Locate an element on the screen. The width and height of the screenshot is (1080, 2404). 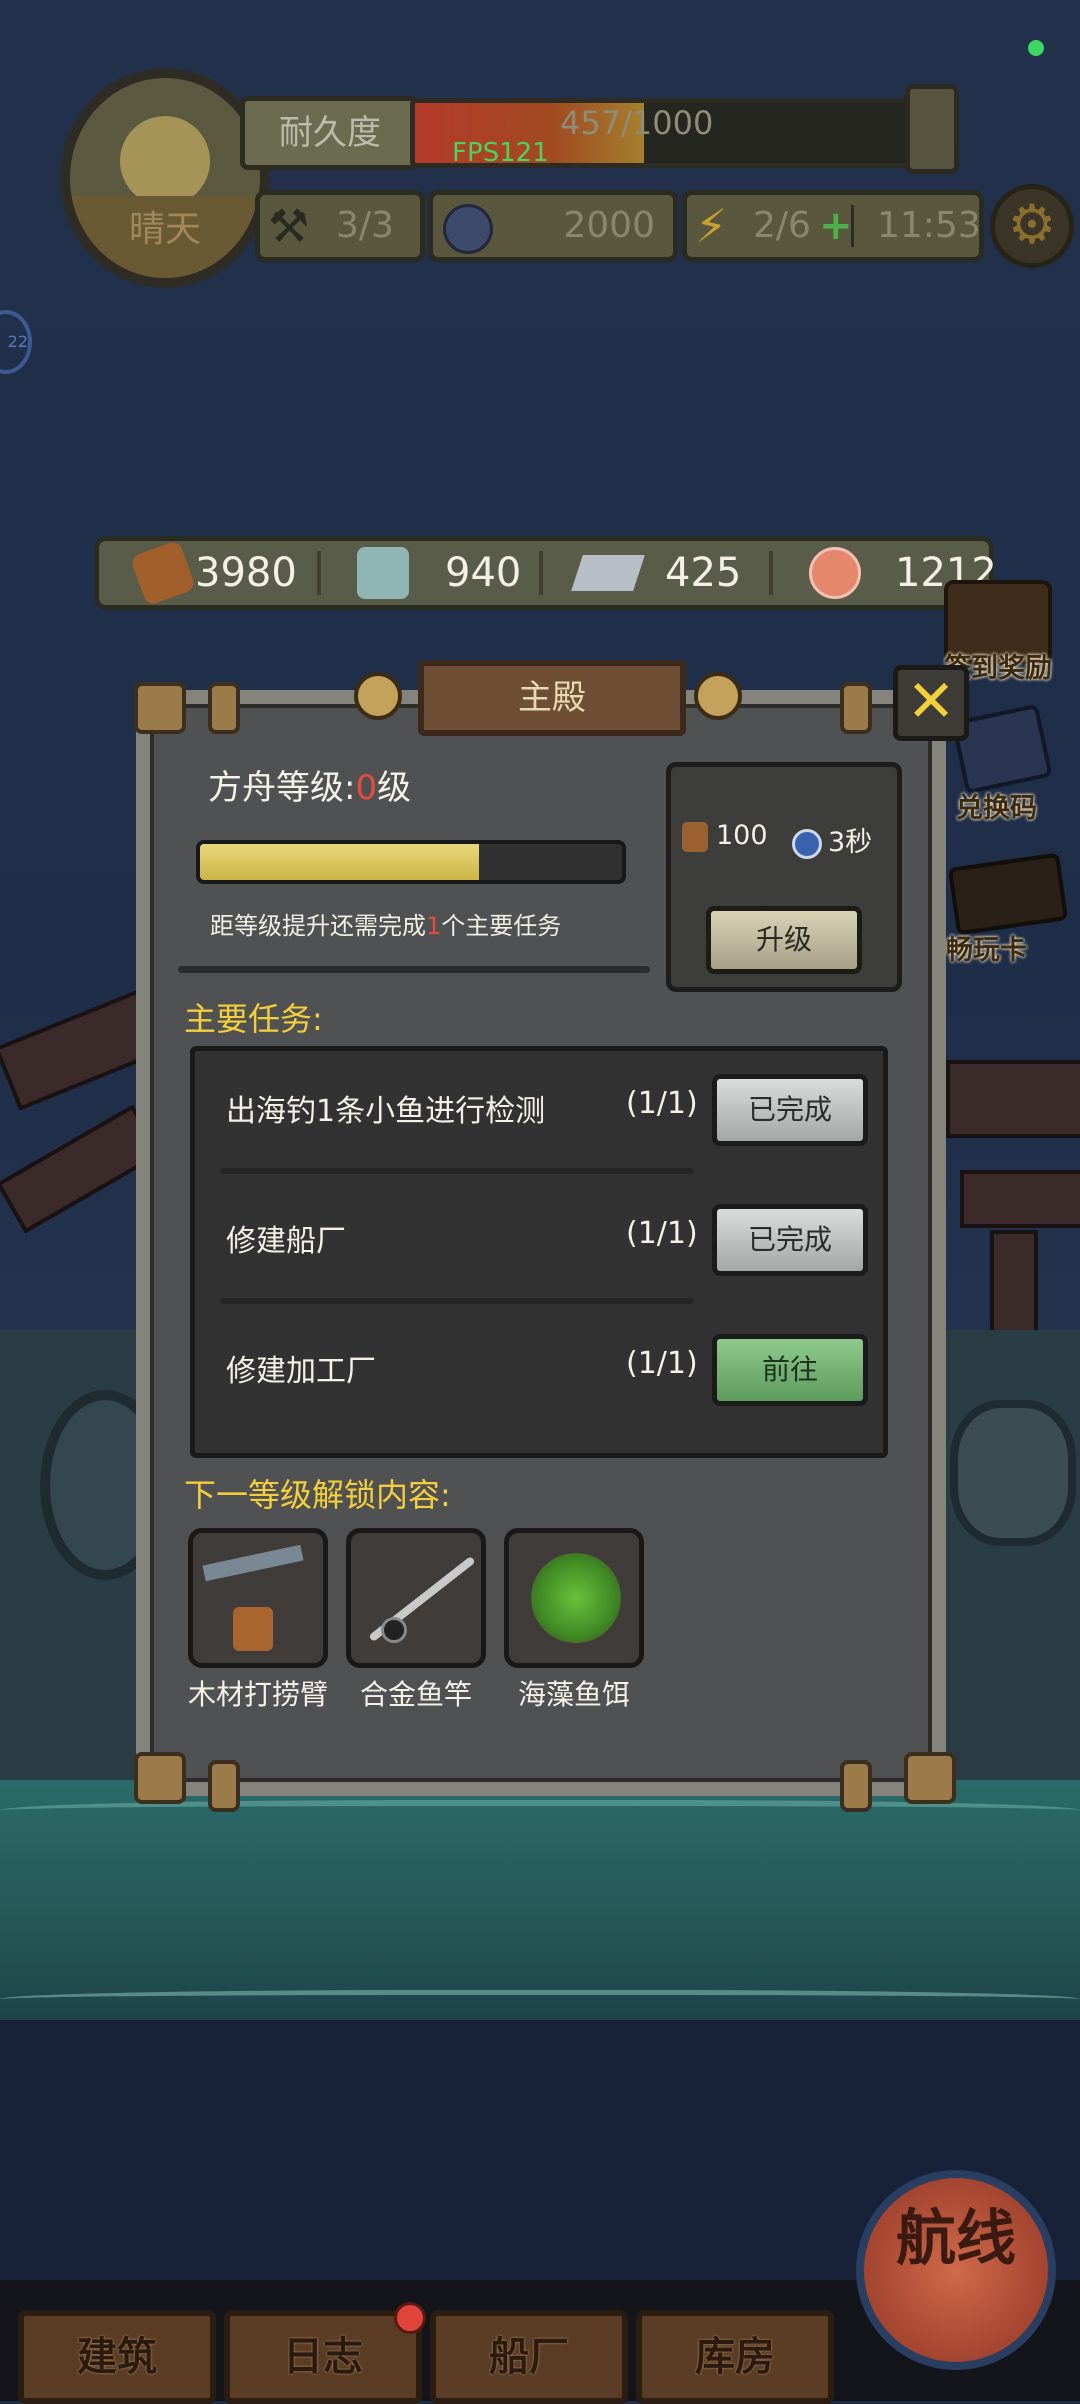
level-hint-count: 1 is located at coordinates (434, 926).